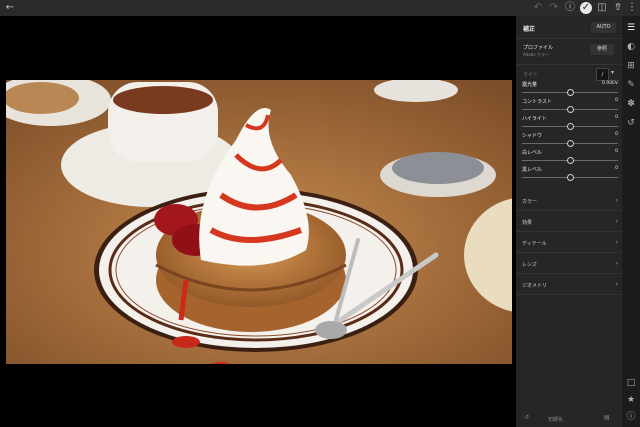 Image resolution: width=640 pixels, height=427 pixels. What do you see at coordinates (602, 49) in the screenshot?
I see `profile-browse-button: 参照` at bounding box center [602, 49].